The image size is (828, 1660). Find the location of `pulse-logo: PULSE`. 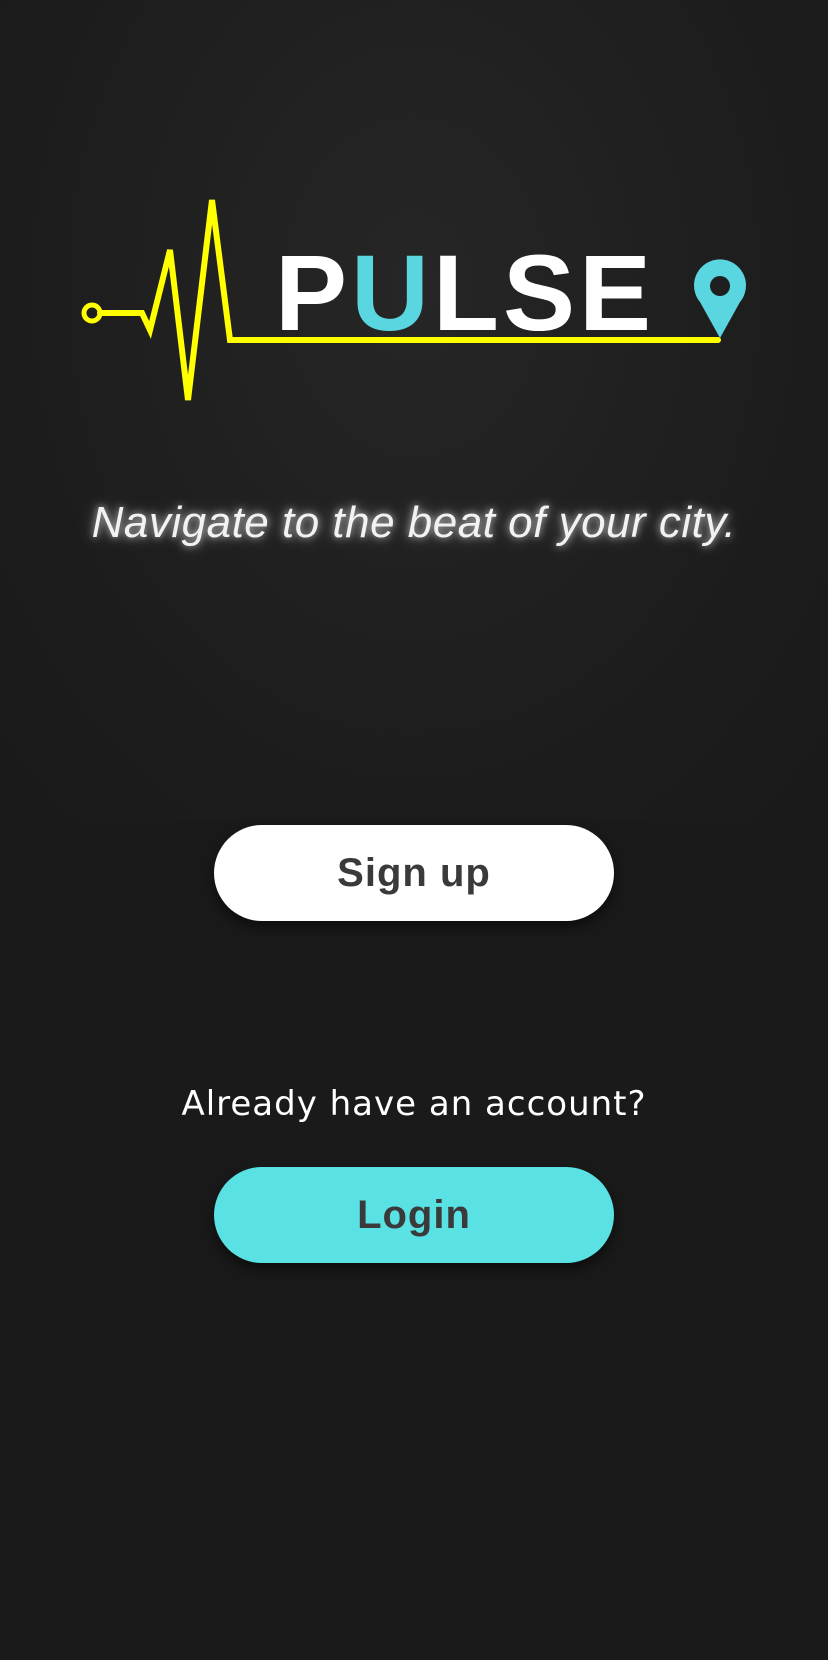

pulse-logo: PULSE is located at coordinates (415, 310).